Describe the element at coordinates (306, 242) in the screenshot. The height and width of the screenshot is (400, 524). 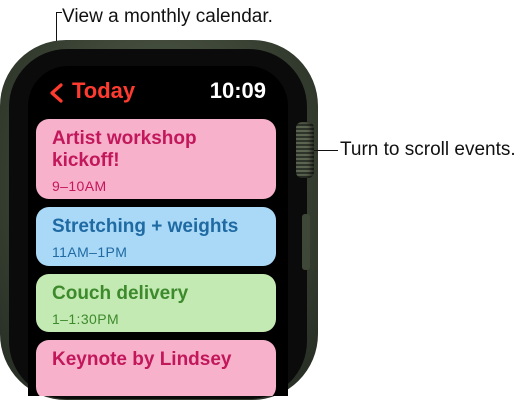
I see `side-button` at that location.